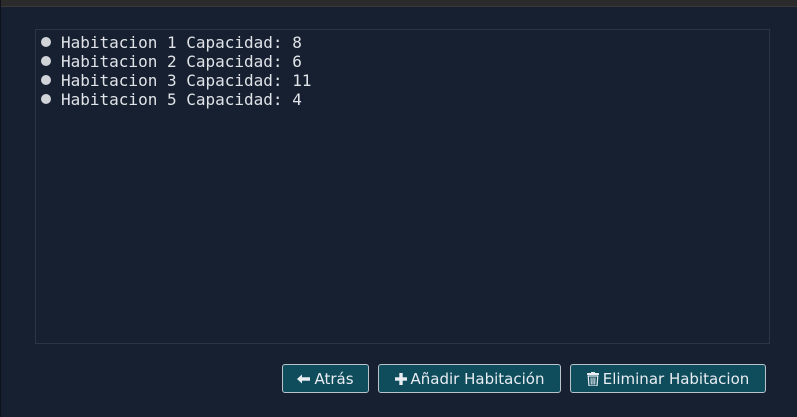 Image resolution: width=797 pixels, height=417 pixels. What do you see at coordinates (181, 99) in the screenshot?
I see `room-label: Habitacion 5 Capacidad: 4` at bounding box center [181, 99].